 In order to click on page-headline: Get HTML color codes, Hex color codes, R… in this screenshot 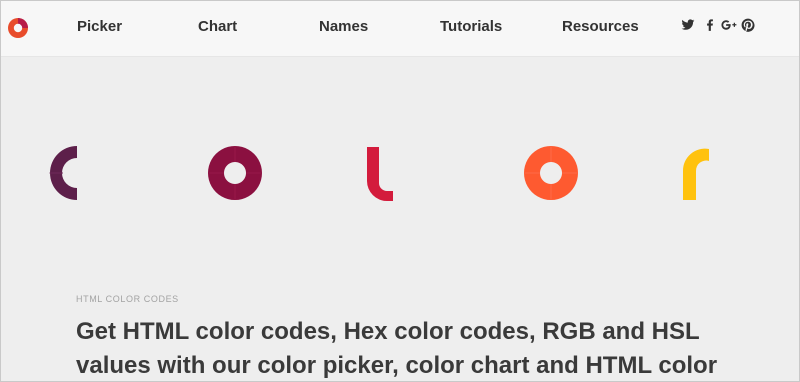, I will do `click(397, 348)`.